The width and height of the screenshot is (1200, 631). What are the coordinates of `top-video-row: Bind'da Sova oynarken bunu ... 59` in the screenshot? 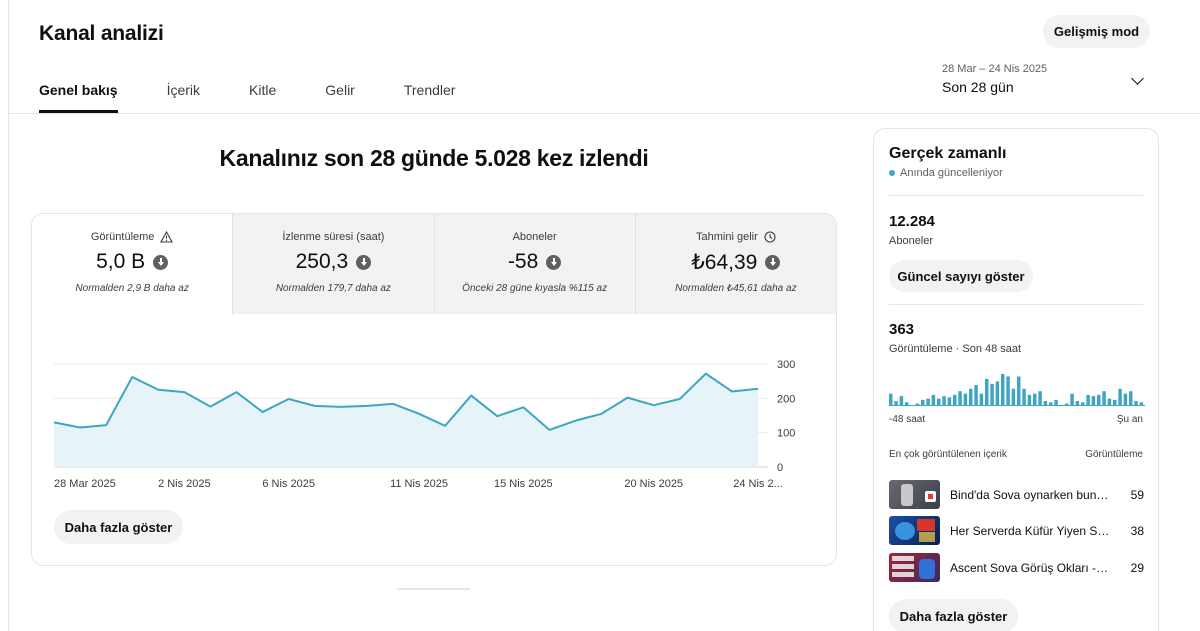 It's located at (1016, 494).